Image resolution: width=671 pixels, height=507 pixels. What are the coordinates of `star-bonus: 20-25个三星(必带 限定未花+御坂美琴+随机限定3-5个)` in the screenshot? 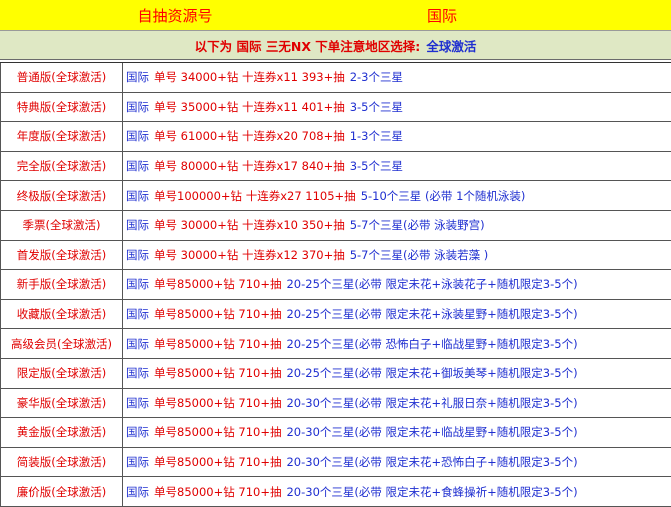 It's located at (432, 373).